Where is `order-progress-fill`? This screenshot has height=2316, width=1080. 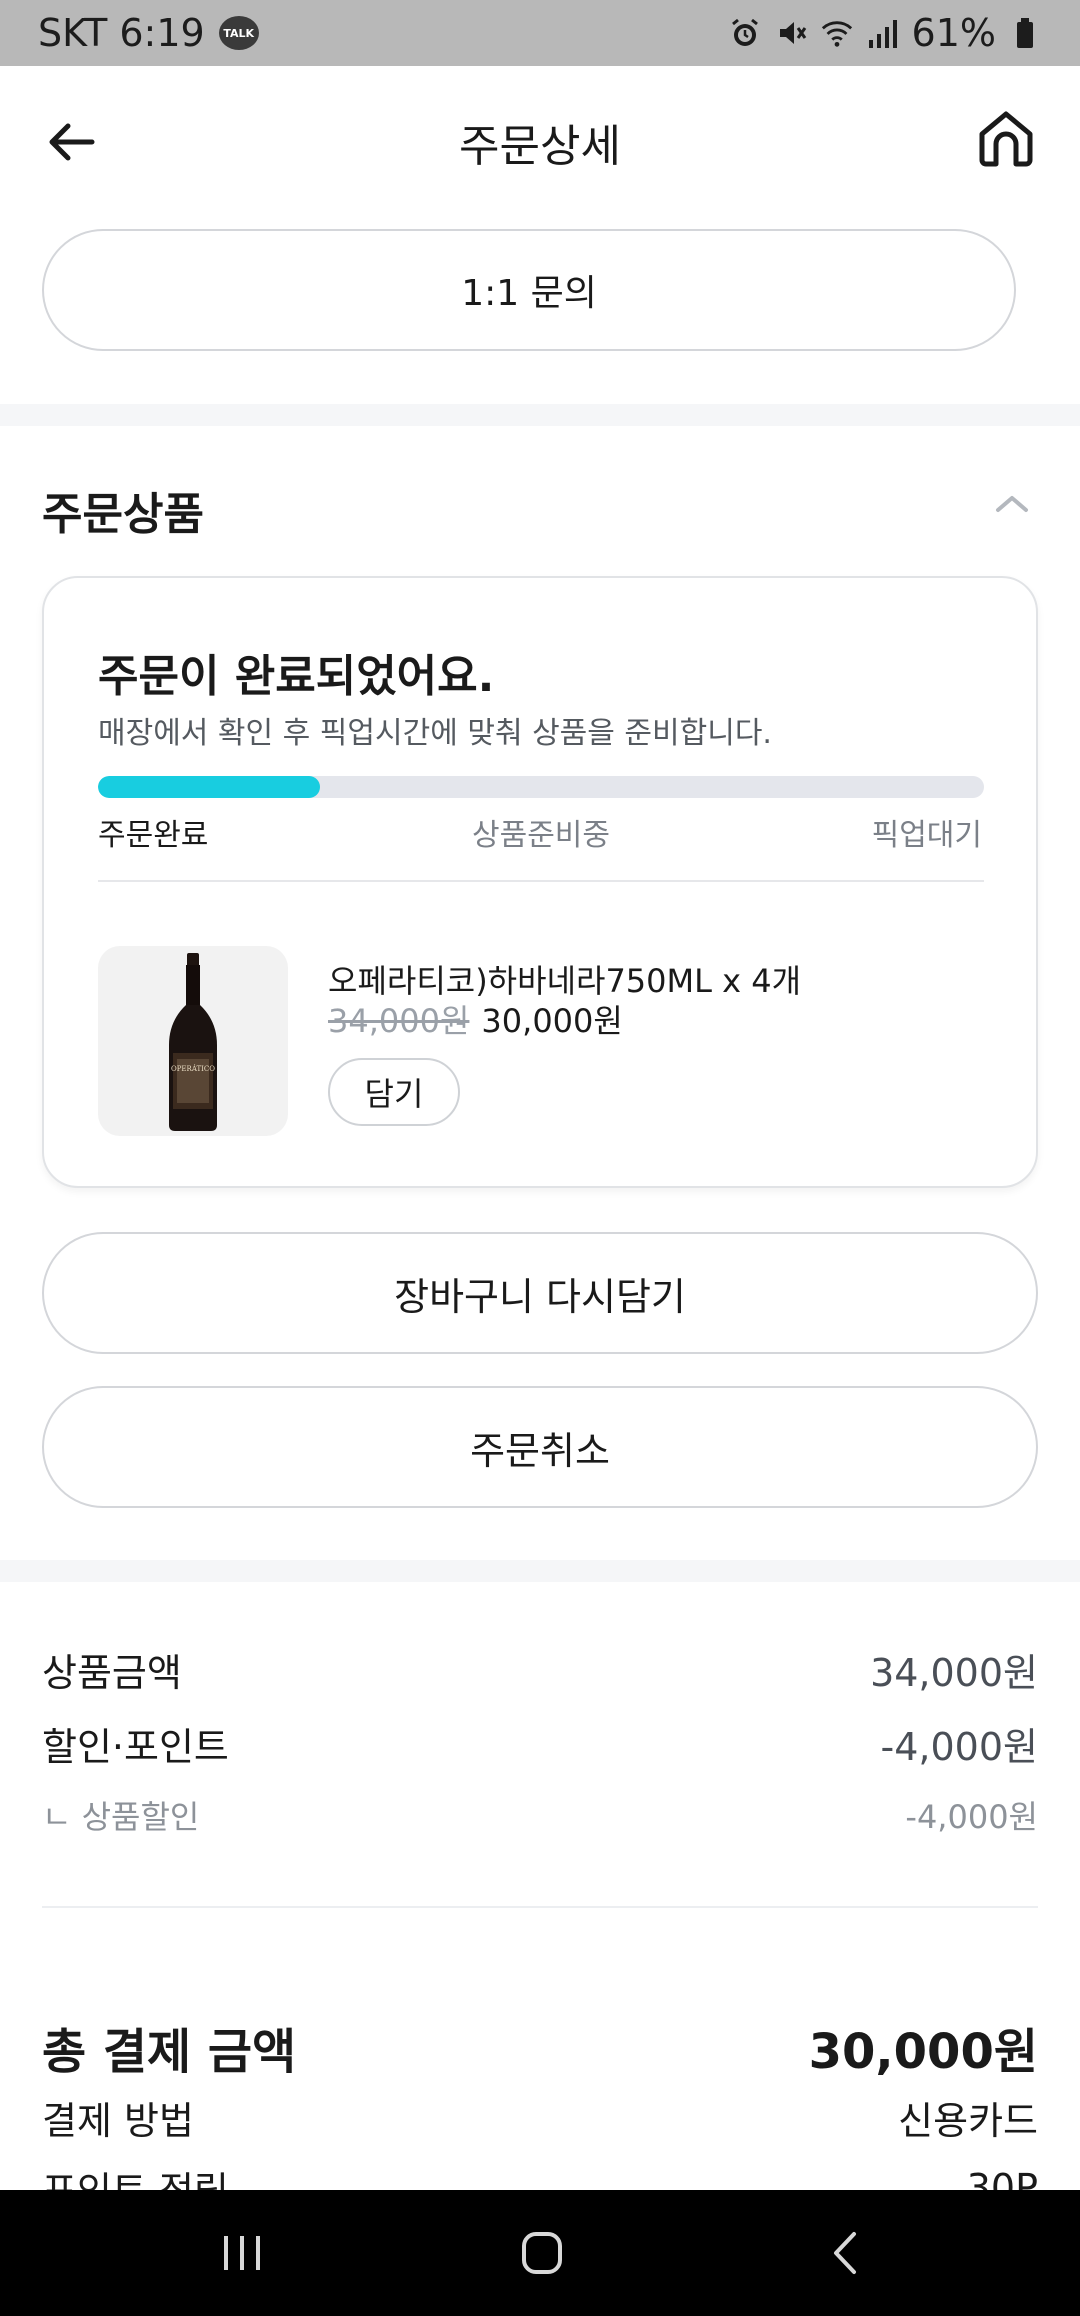
order-progress-fill is located at coordinates (209, 787).